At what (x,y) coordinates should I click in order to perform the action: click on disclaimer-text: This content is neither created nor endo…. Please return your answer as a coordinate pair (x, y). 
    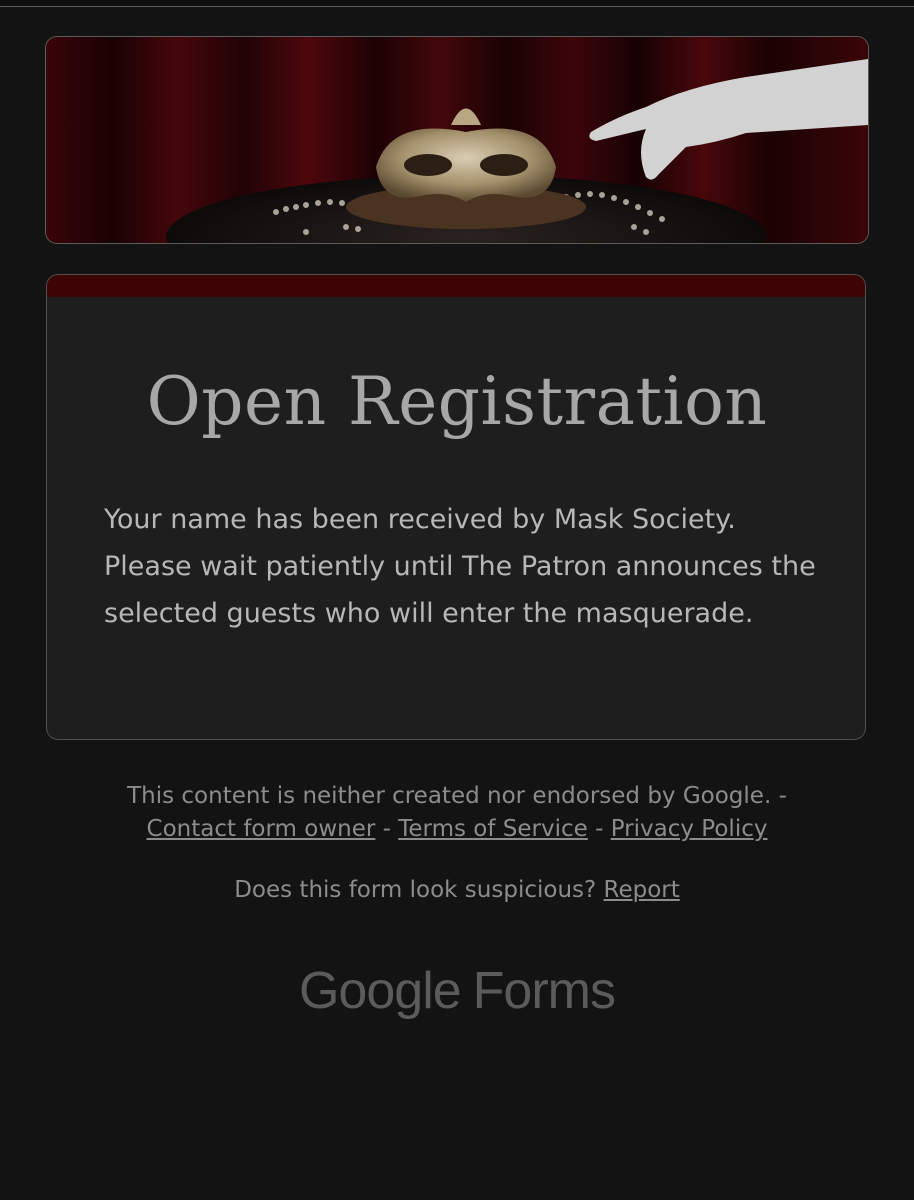
    Looking at the image, I should click on (449, 796).